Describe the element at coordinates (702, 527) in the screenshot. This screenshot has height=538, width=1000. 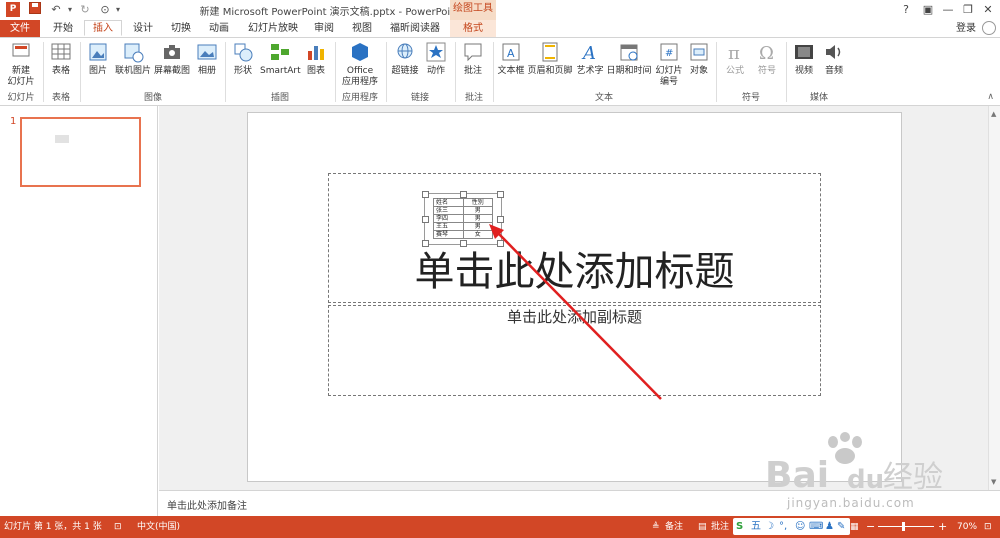
I see `comments-toggle-icon: ▤` at that location.